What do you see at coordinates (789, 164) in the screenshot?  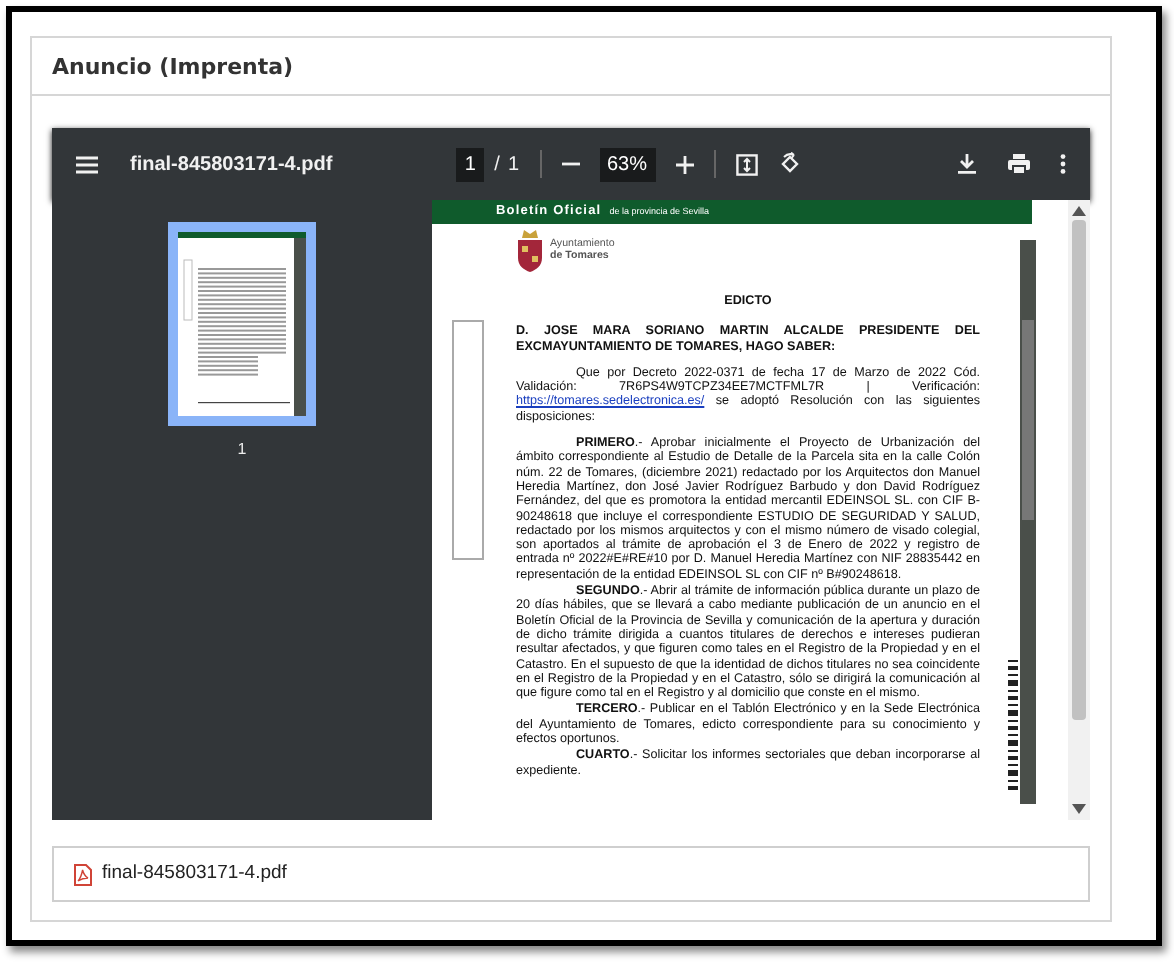 I see `rotate-icon` at bounding box center [789, 164].